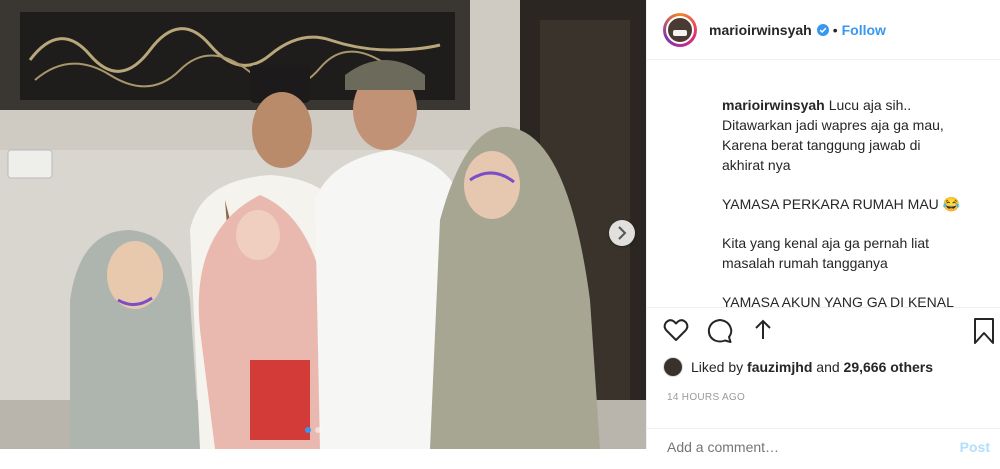 This screenshot has height=469, width=1000. I want to click on caption-line-3: Karena berat tanggung jawab di, so click(821, 145).